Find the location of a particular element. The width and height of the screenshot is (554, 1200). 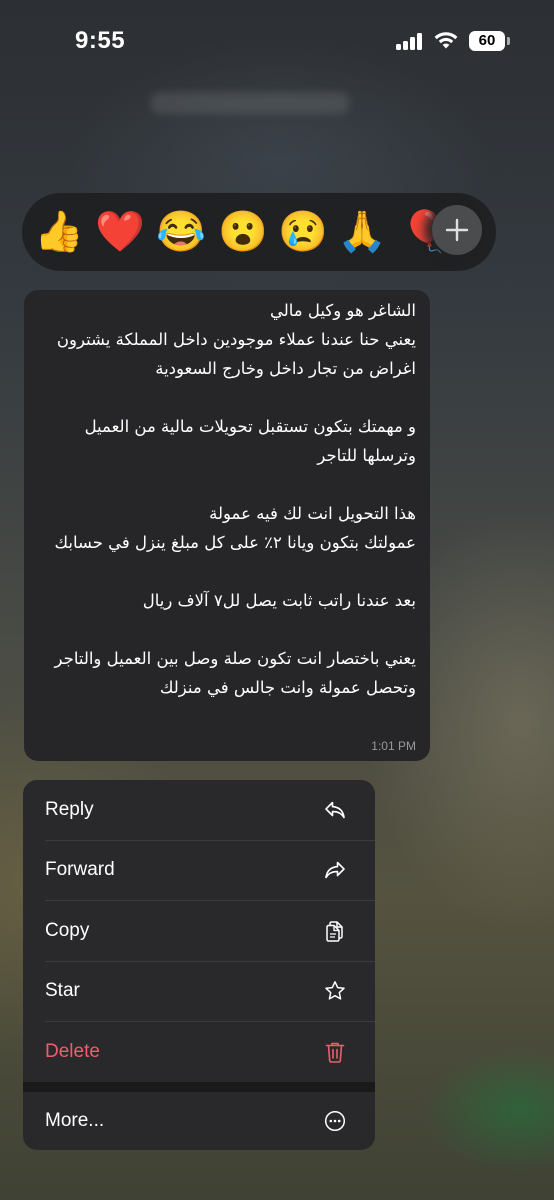

reply-icon is located at coordinates (335, 810).